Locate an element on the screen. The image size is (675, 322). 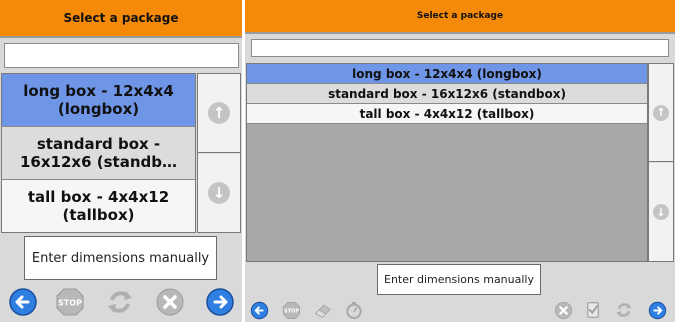
eraser-icon is located at coordinates (323, 310).